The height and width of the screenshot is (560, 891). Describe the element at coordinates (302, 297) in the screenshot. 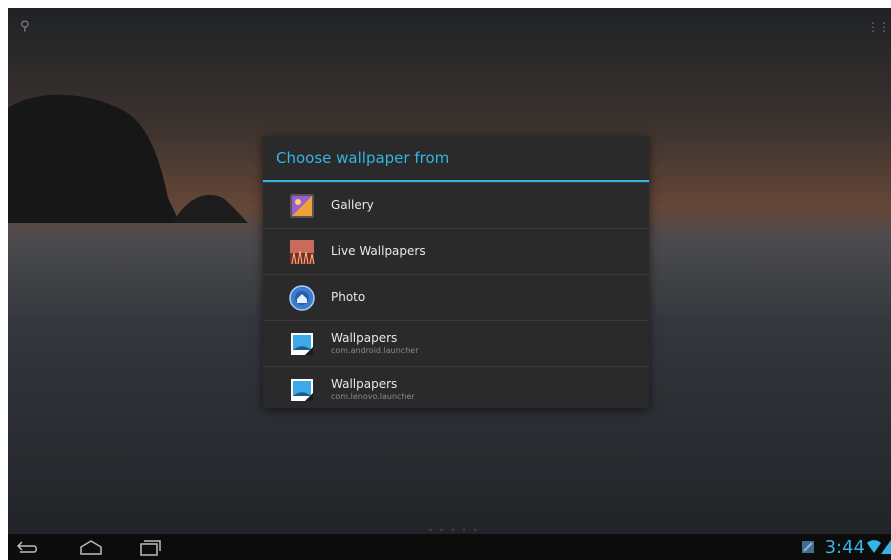

I see `photo-icon` at that location.